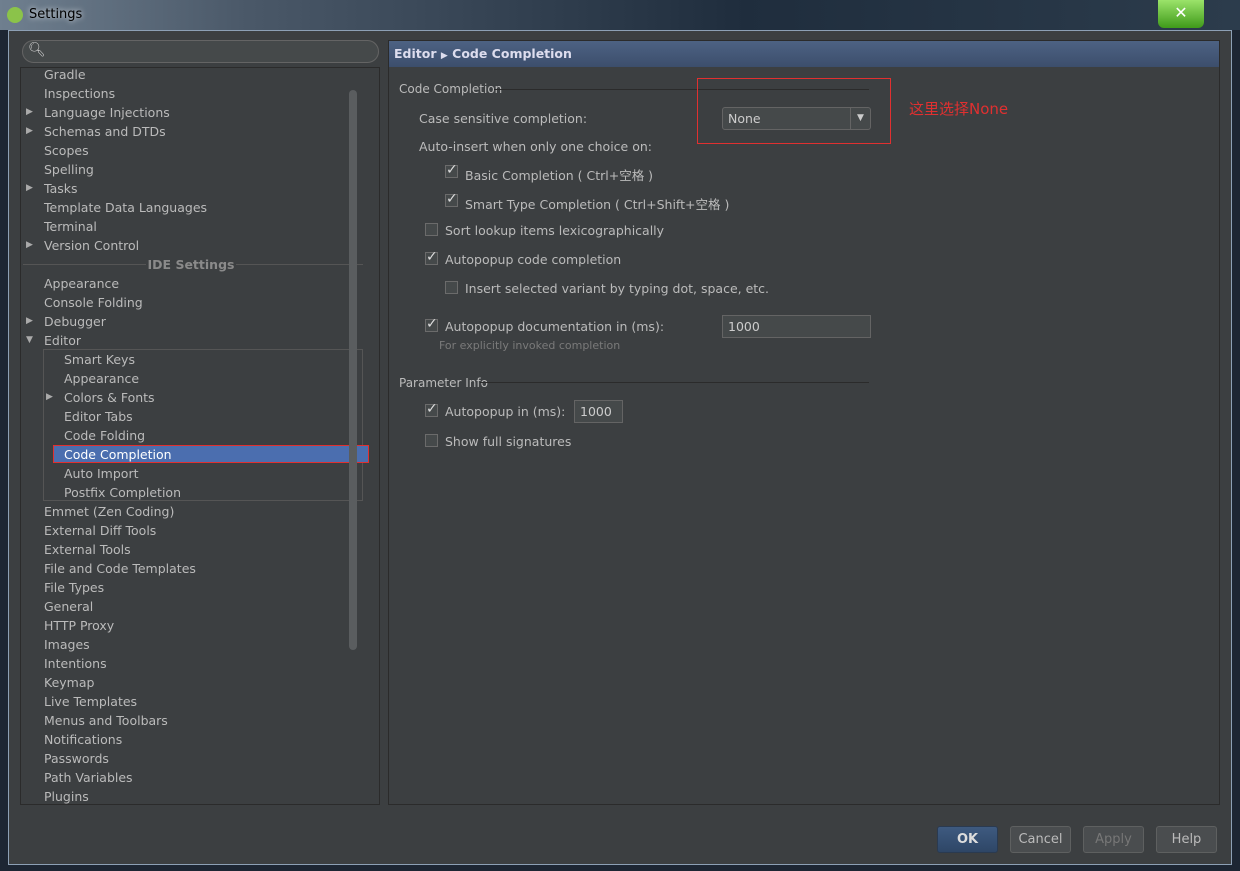 This screenshot has height=871, width=1240. Describe the element at coordinates (1181, 14) in the screenshot. I see `close-button: ✕` at that location.